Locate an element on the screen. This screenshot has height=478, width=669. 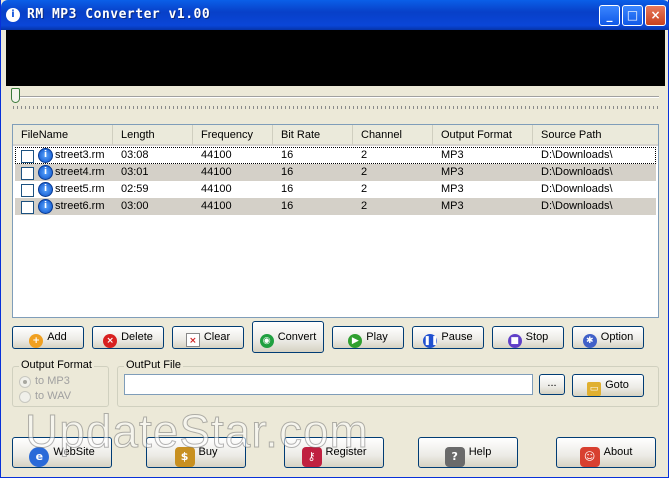
delete-button: × Delete is located at coordinates (128, 337).